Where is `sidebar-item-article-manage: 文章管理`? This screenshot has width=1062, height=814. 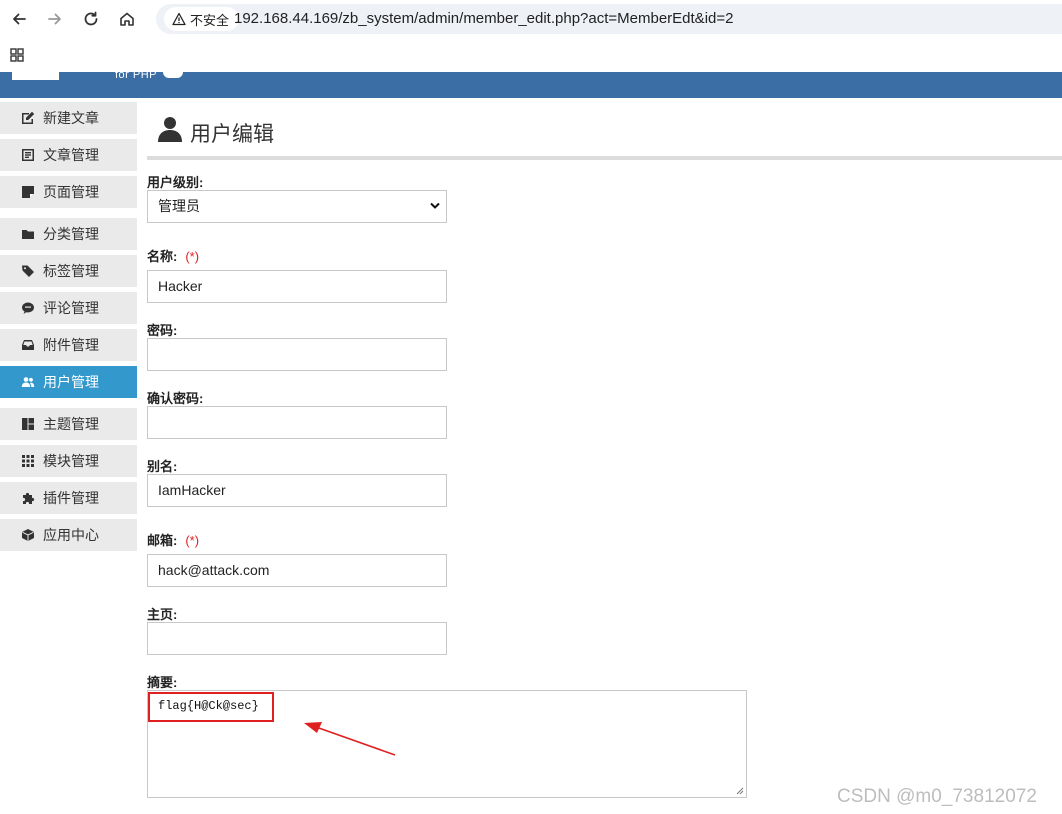
sidebar-item-article-manage: 文章管理 is located at coordinates (68, 155).